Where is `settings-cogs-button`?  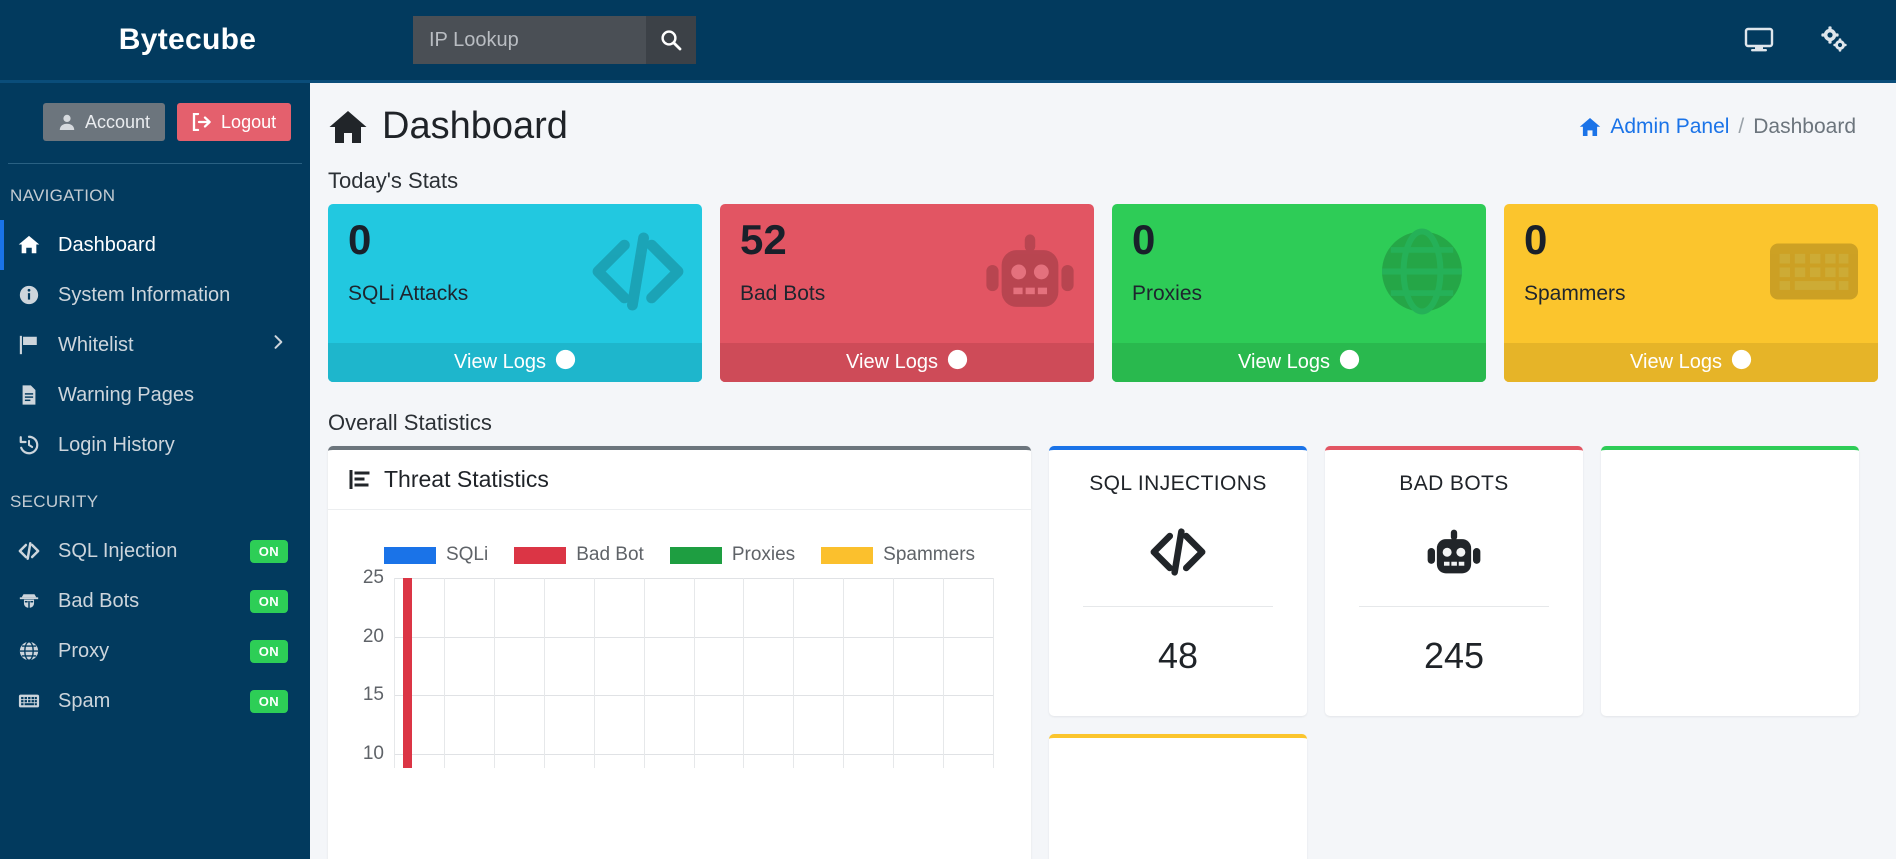
settings-cogs-button is located at coordinates (1834, 40).